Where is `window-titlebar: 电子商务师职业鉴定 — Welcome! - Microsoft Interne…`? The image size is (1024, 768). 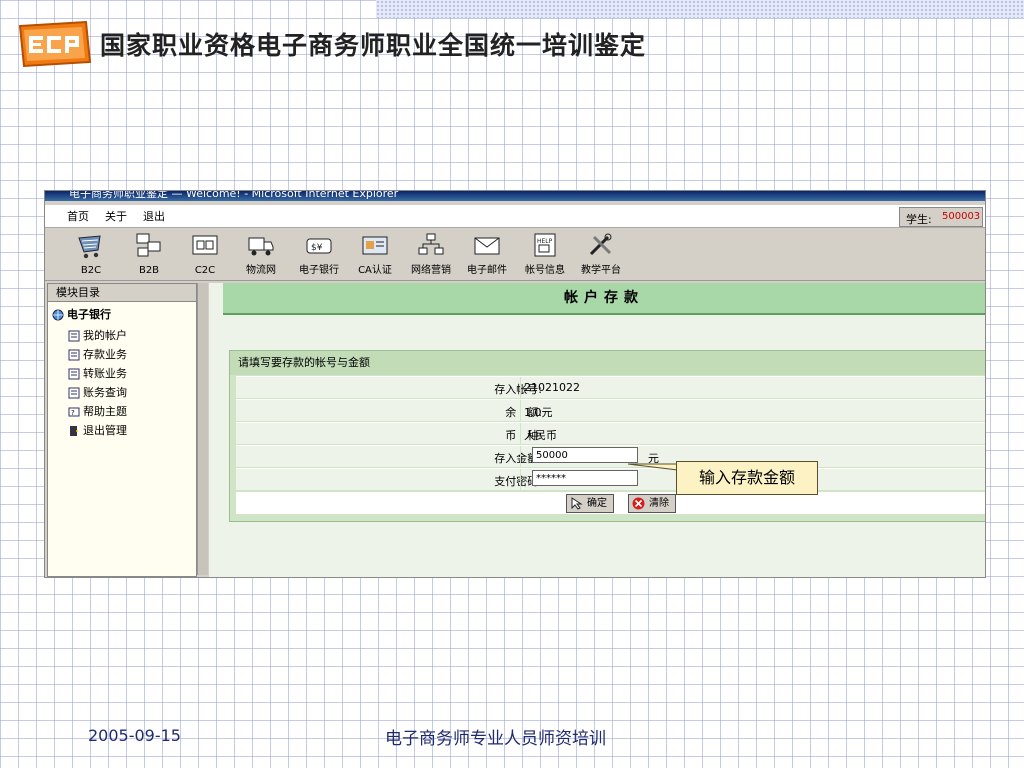 window-titlebar: 电子商务师职业鉴定 — Welcome! - Microsoft Interne… is located at coordinates (515, 196).